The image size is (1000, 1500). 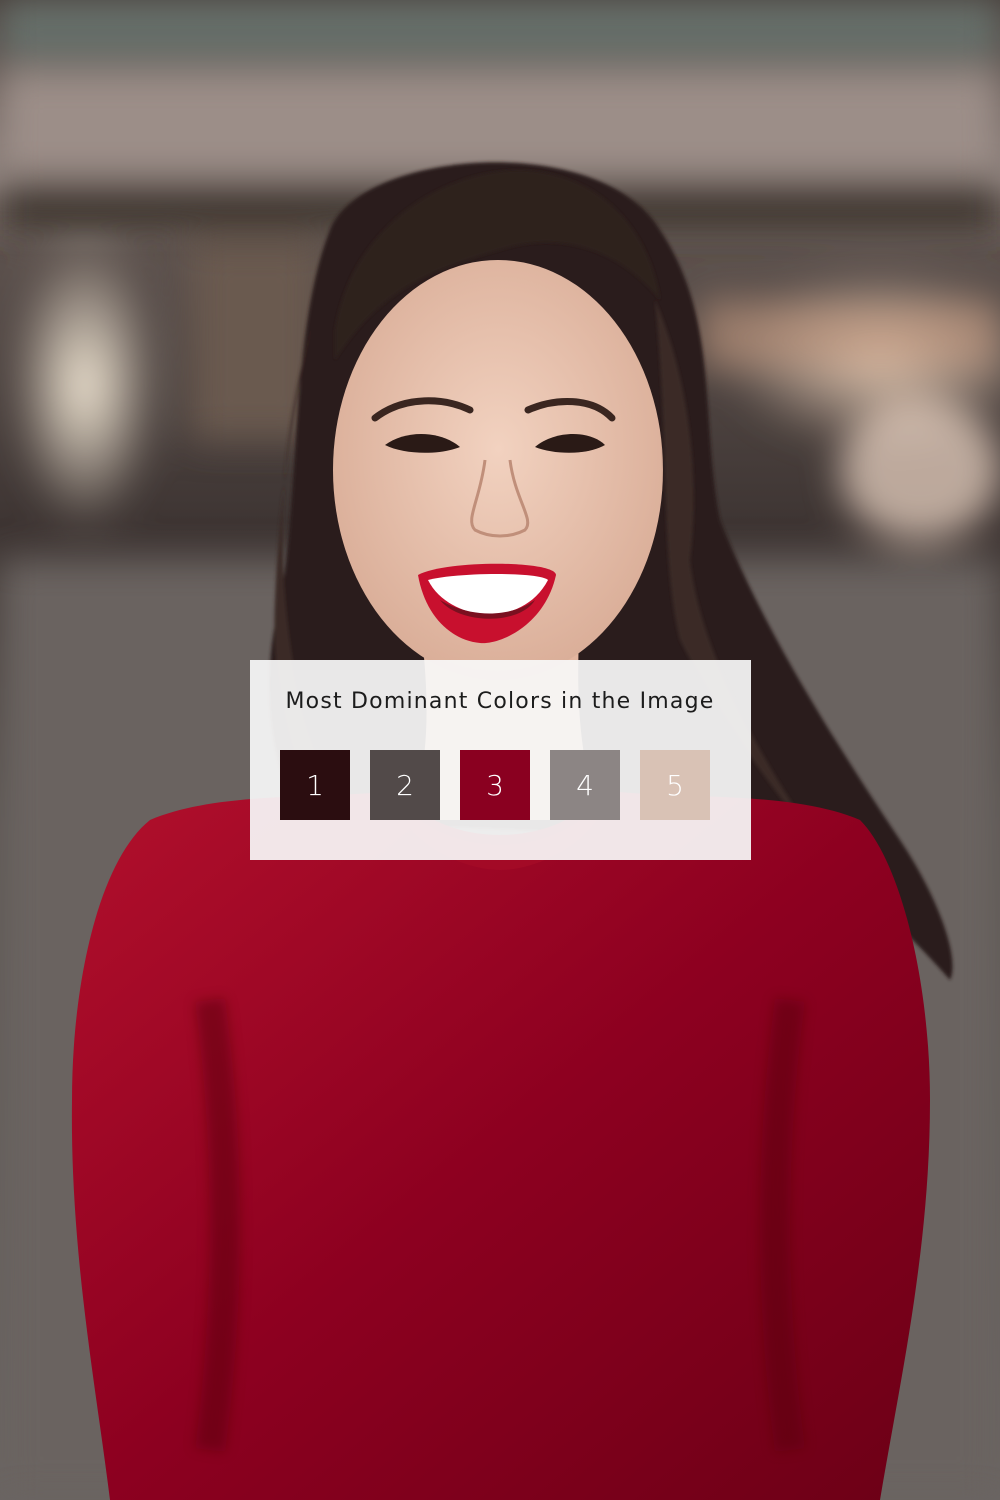 I want to click on swatch-label: 4, so click(x=585, y=785).